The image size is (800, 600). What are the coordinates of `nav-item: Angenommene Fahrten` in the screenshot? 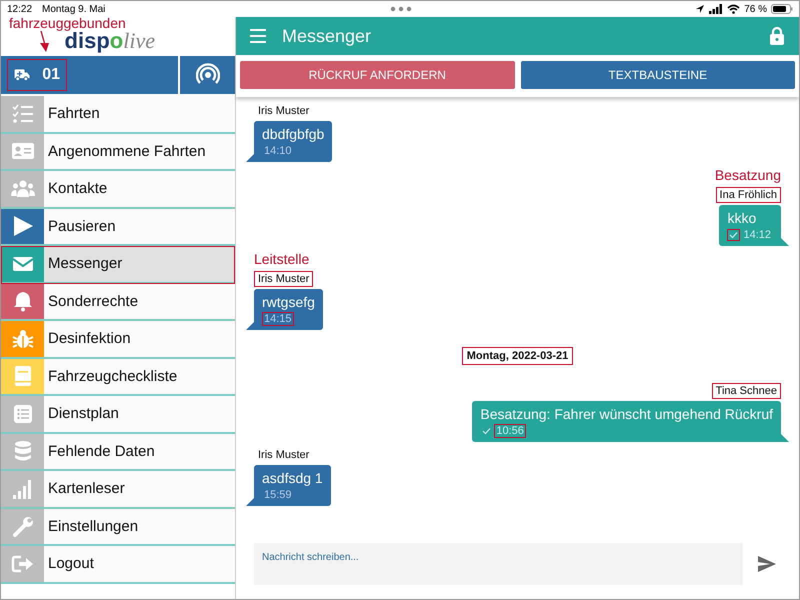 It's located at (118, 152).